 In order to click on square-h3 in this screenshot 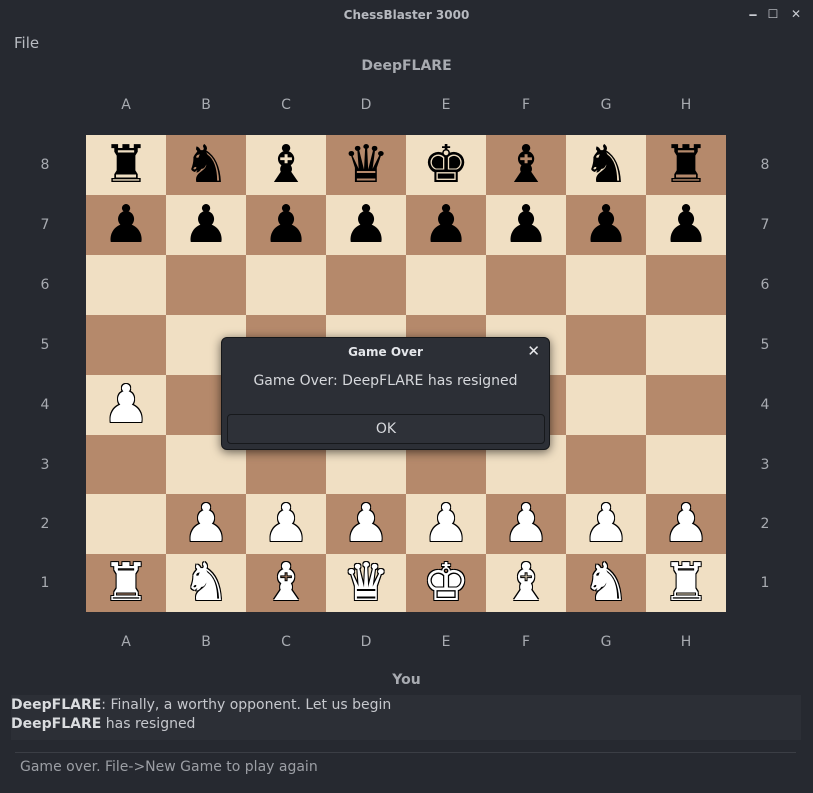, I will do `click(686, 464)`.